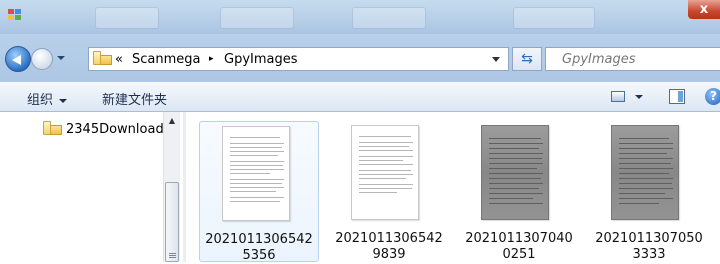  Describe the element at coordinates (18, 59) in the screenshot. I see `back-button` at that location.